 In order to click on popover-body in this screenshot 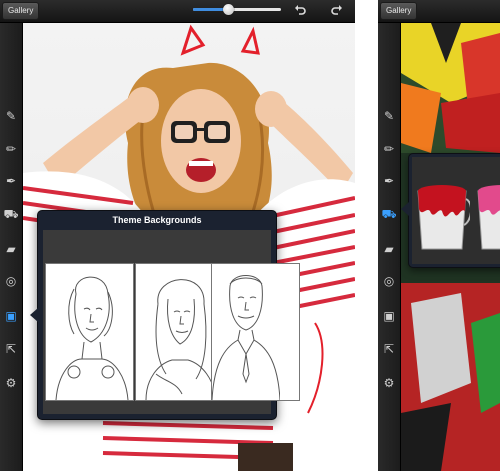, I will do `click(456, 210)`.